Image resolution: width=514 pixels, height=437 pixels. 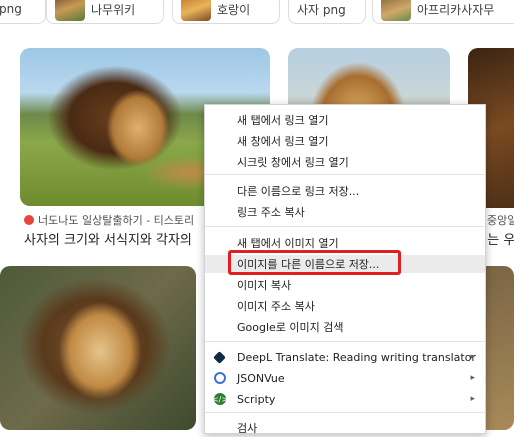 I want to click on menu-item-label: Google로 이미지 검색, so click(x=290, y=327).